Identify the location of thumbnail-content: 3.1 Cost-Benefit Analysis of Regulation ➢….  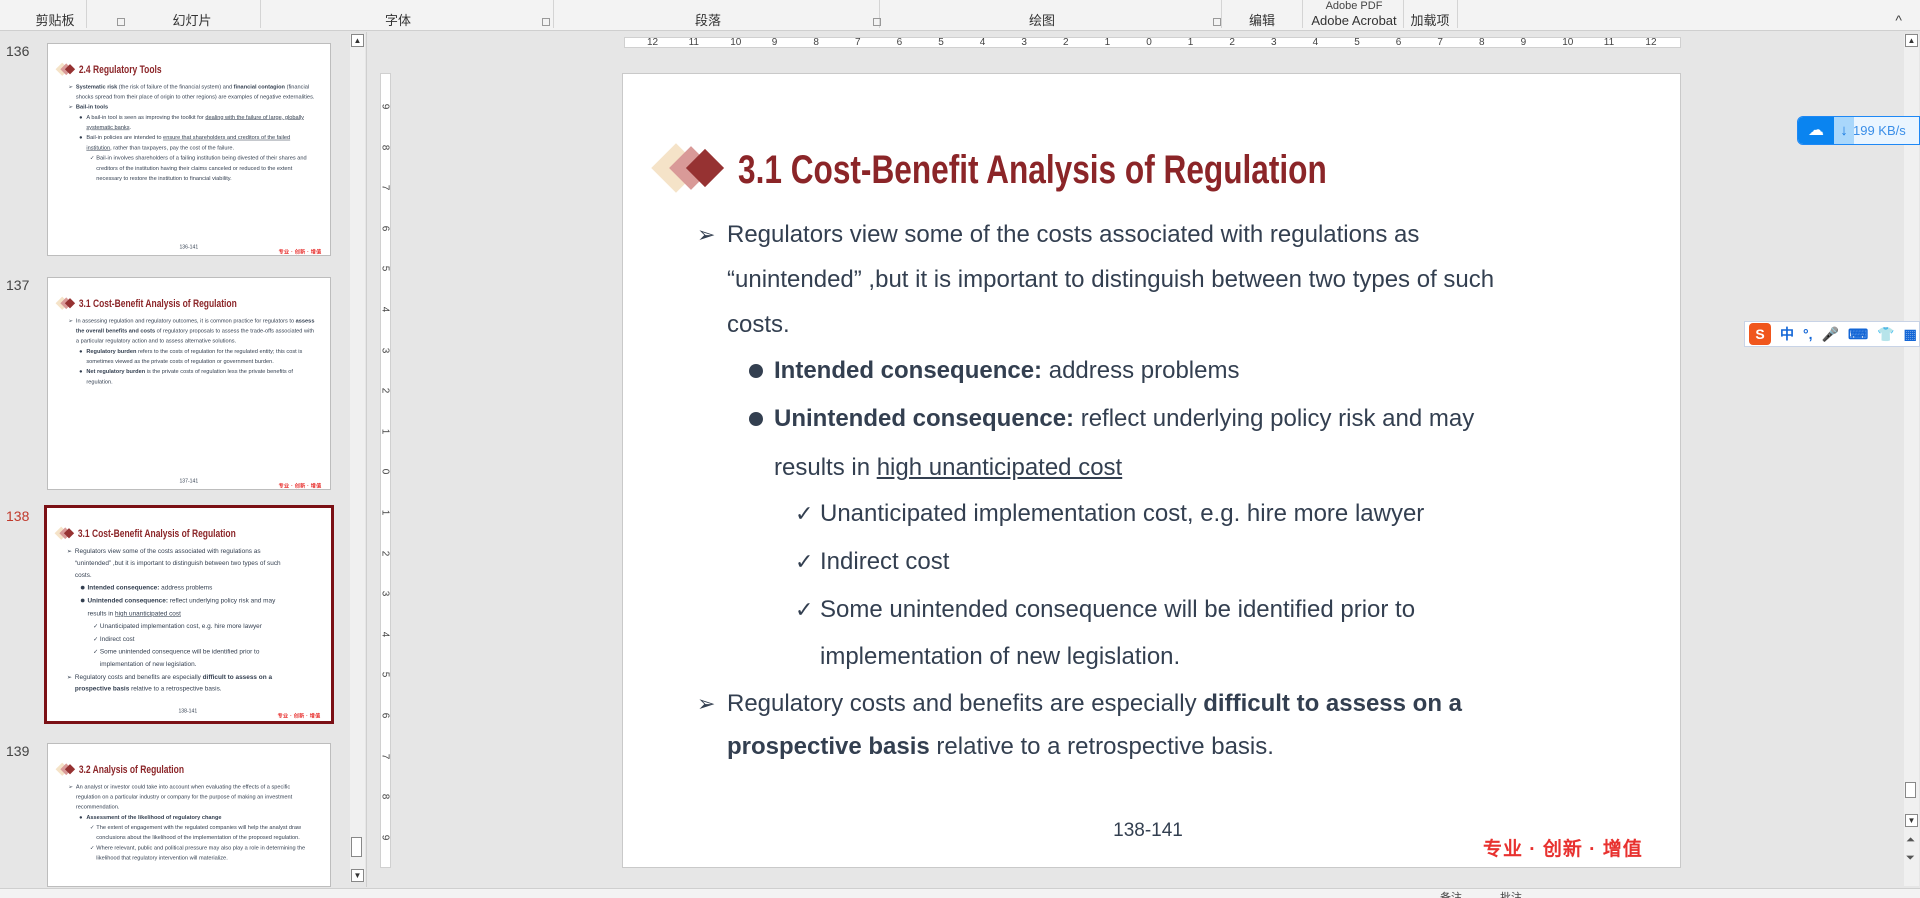
(189, 614).